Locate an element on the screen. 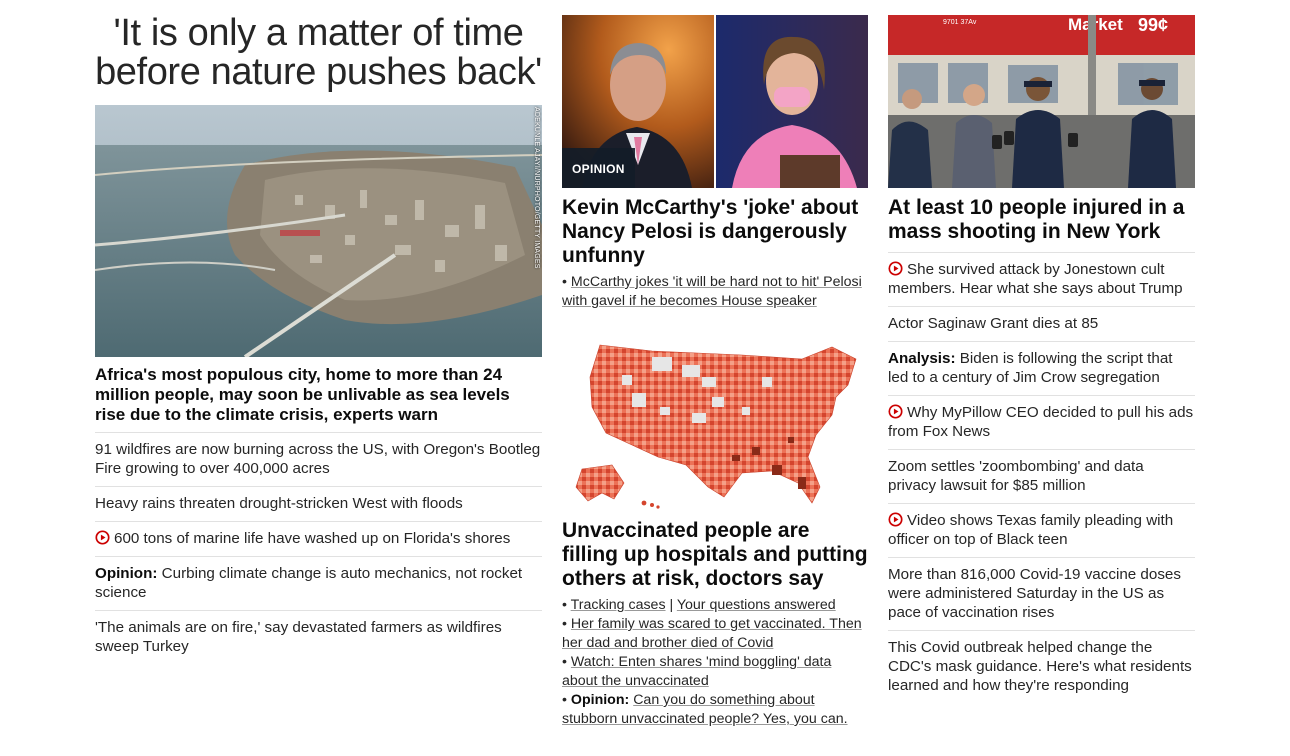 This screenshot has width=1290, height=756. nypd-press-photo: 99¢ Market 9701 37Av is located at coordinates (1041, 101).